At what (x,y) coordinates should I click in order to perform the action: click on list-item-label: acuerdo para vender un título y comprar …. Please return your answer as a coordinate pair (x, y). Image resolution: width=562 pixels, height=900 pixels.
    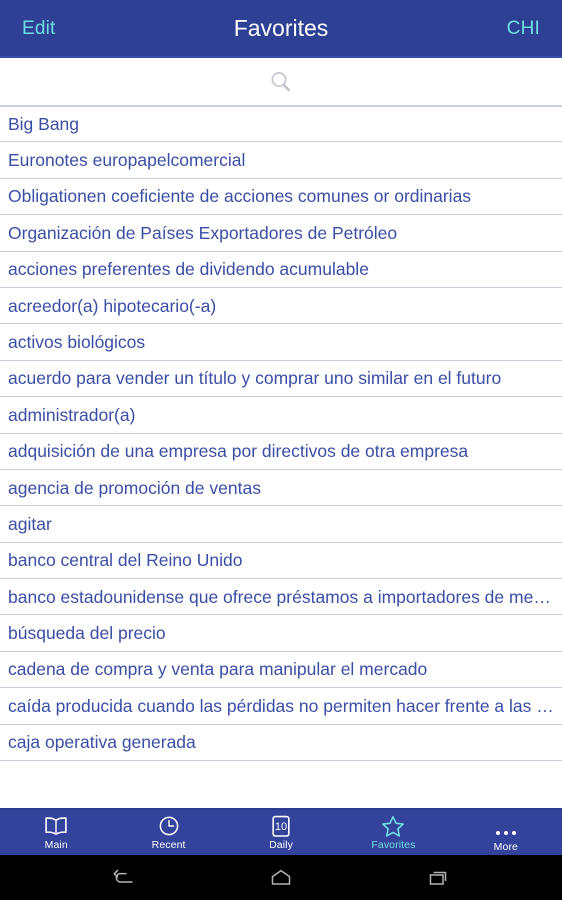
    Looking at the image, I should click on (255, 378).